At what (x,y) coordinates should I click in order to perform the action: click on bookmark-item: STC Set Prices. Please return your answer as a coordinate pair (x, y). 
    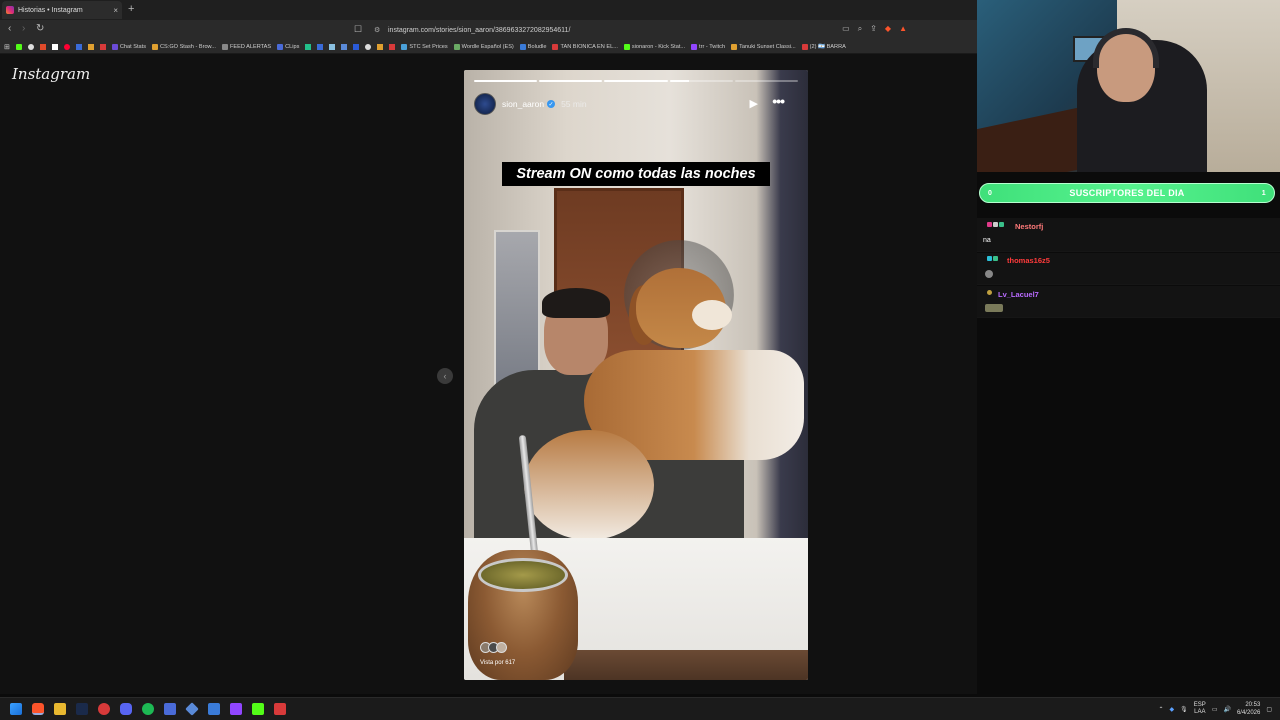
    Looking at the image, I should click on (424, 46).